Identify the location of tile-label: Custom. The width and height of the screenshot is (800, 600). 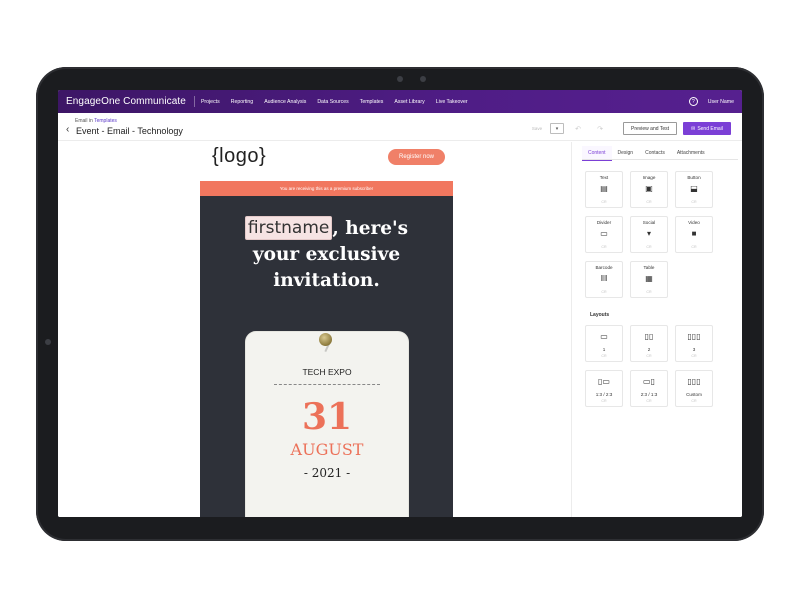
(694, 394).